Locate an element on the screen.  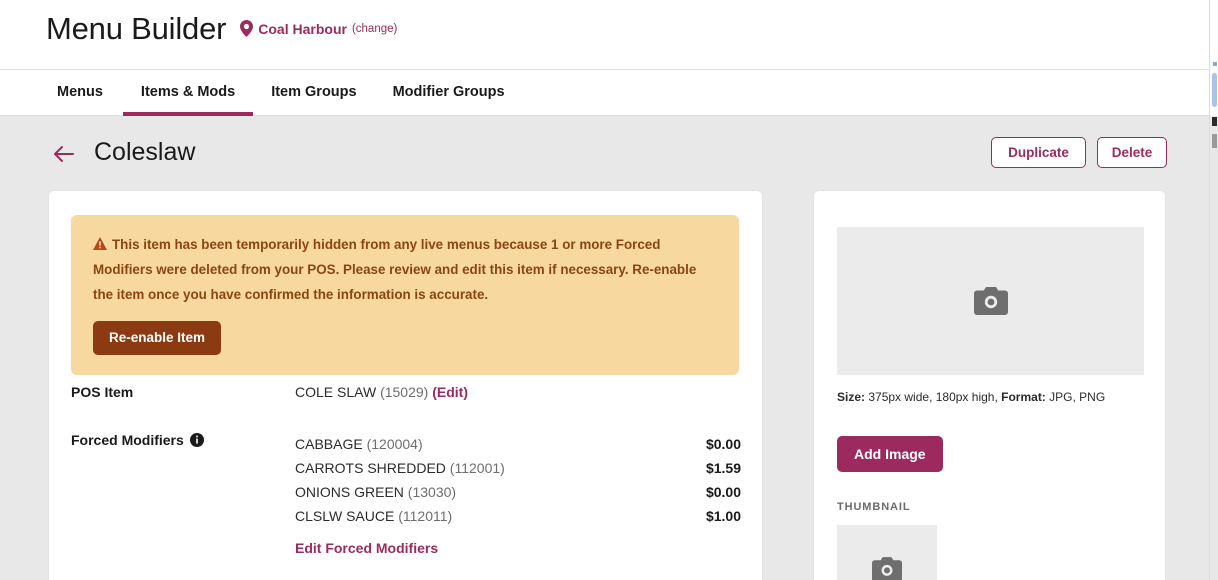
list-item: CARROTS SHREDDED (112001) $1.59 is located at coordinates (518, 468).